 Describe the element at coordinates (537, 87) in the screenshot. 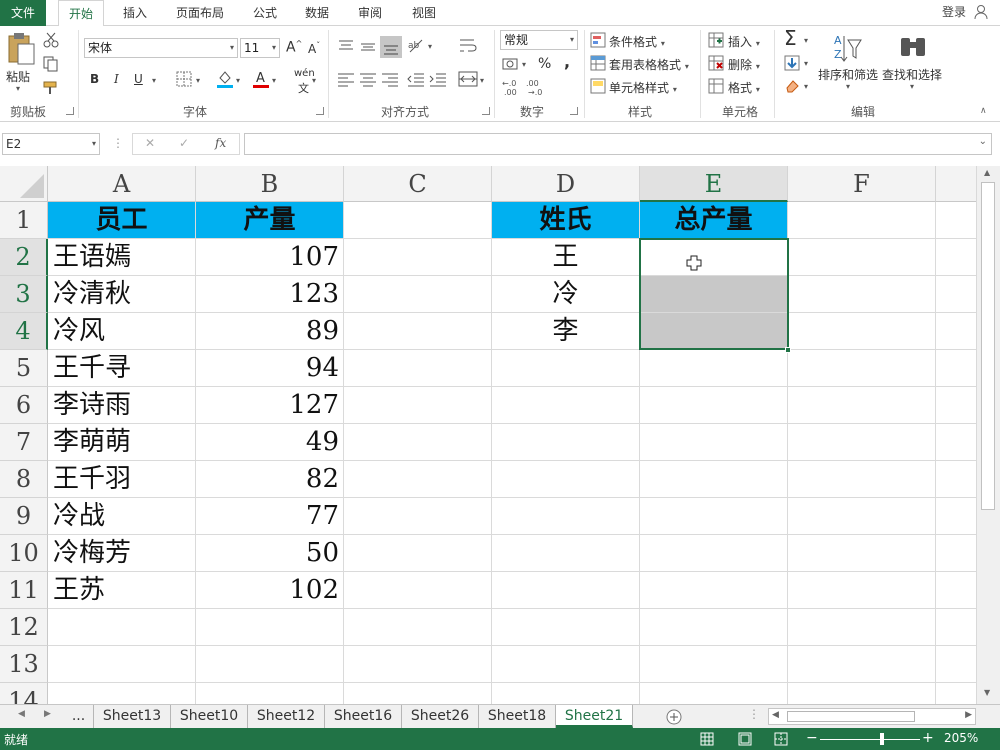

I see `decrease-decimal-icon: .00→.0` at that location.